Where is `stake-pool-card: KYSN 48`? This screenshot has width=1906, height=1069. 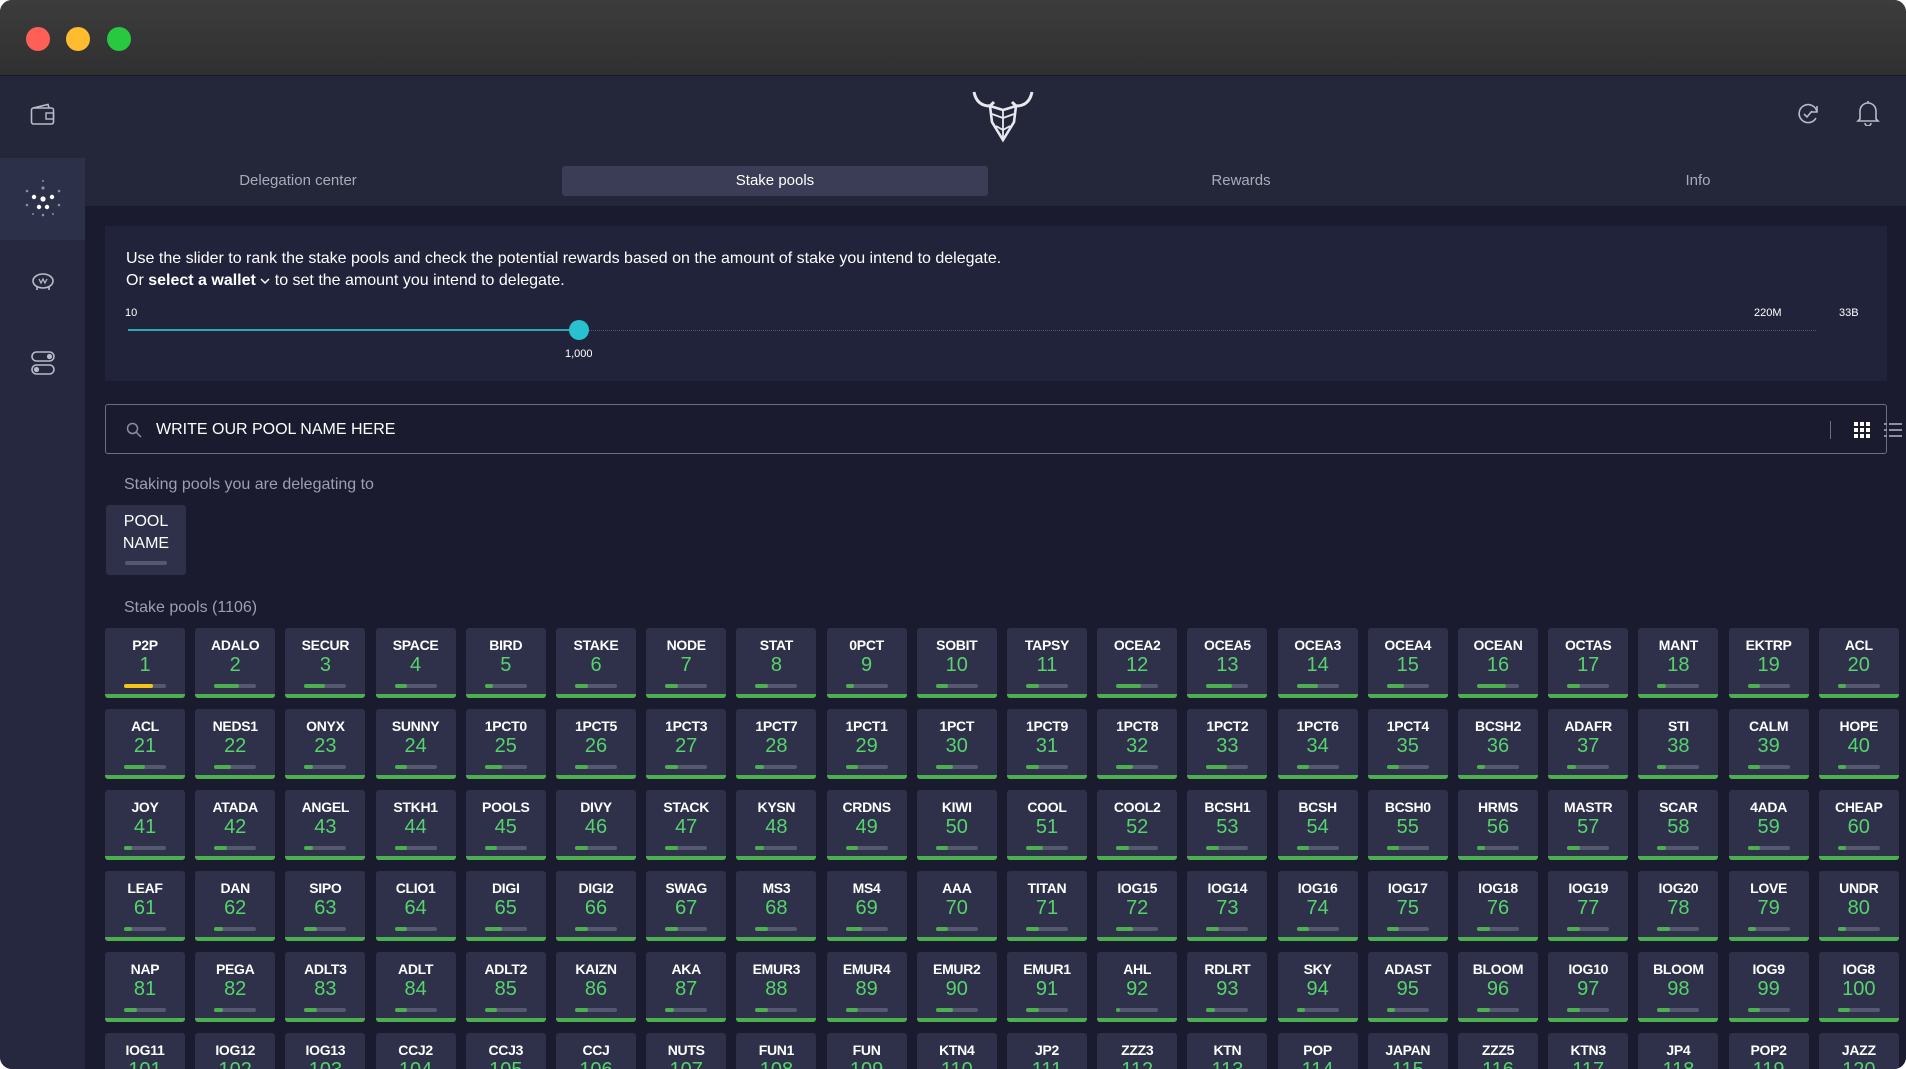
stake-pool-card: KYSN 48 is located at coordinates (776, 825).